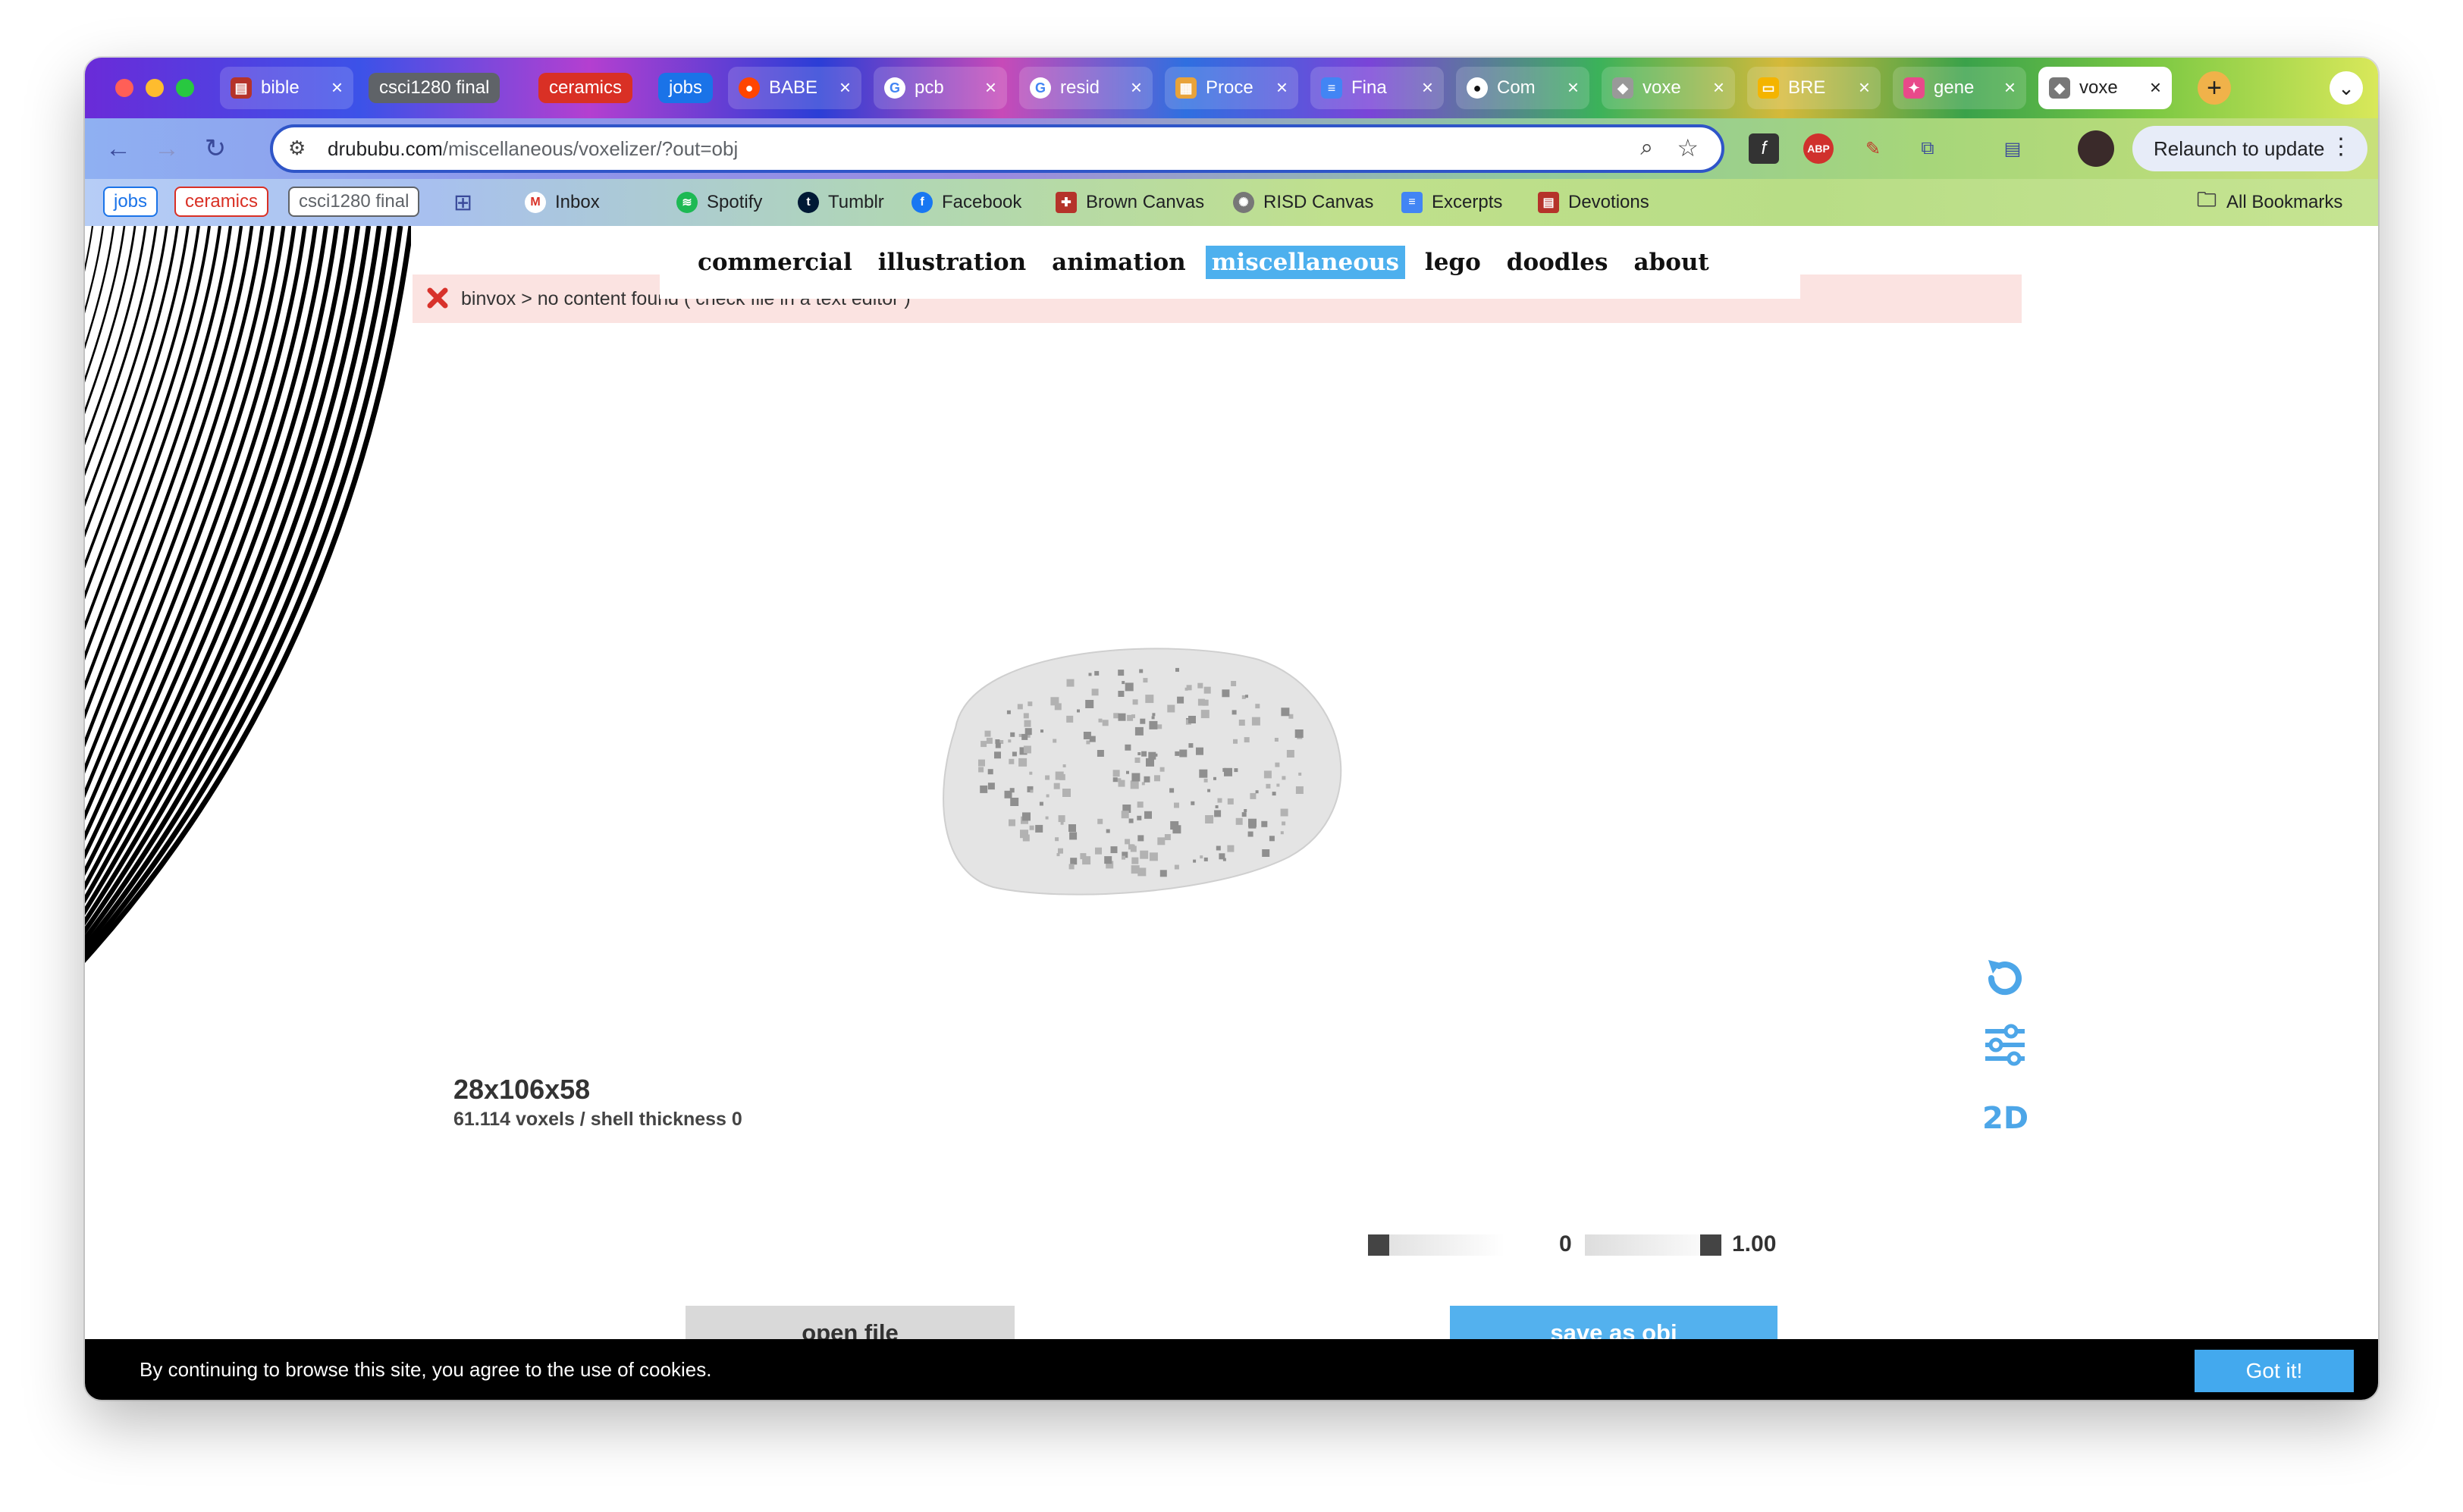 The image size is (2463, 1512). Describe the element at coordinates (185, 88) in the screenshot. I see `zoom-window-button` at that location.